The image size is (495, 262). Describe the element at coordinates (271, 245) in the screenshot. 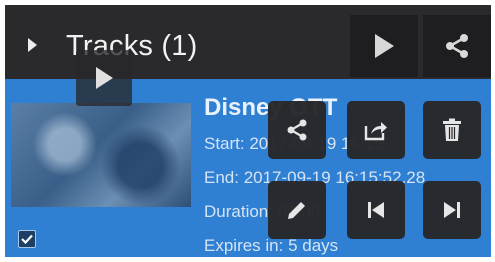

I see `track-expires: Expires in: 5 days` at that location.